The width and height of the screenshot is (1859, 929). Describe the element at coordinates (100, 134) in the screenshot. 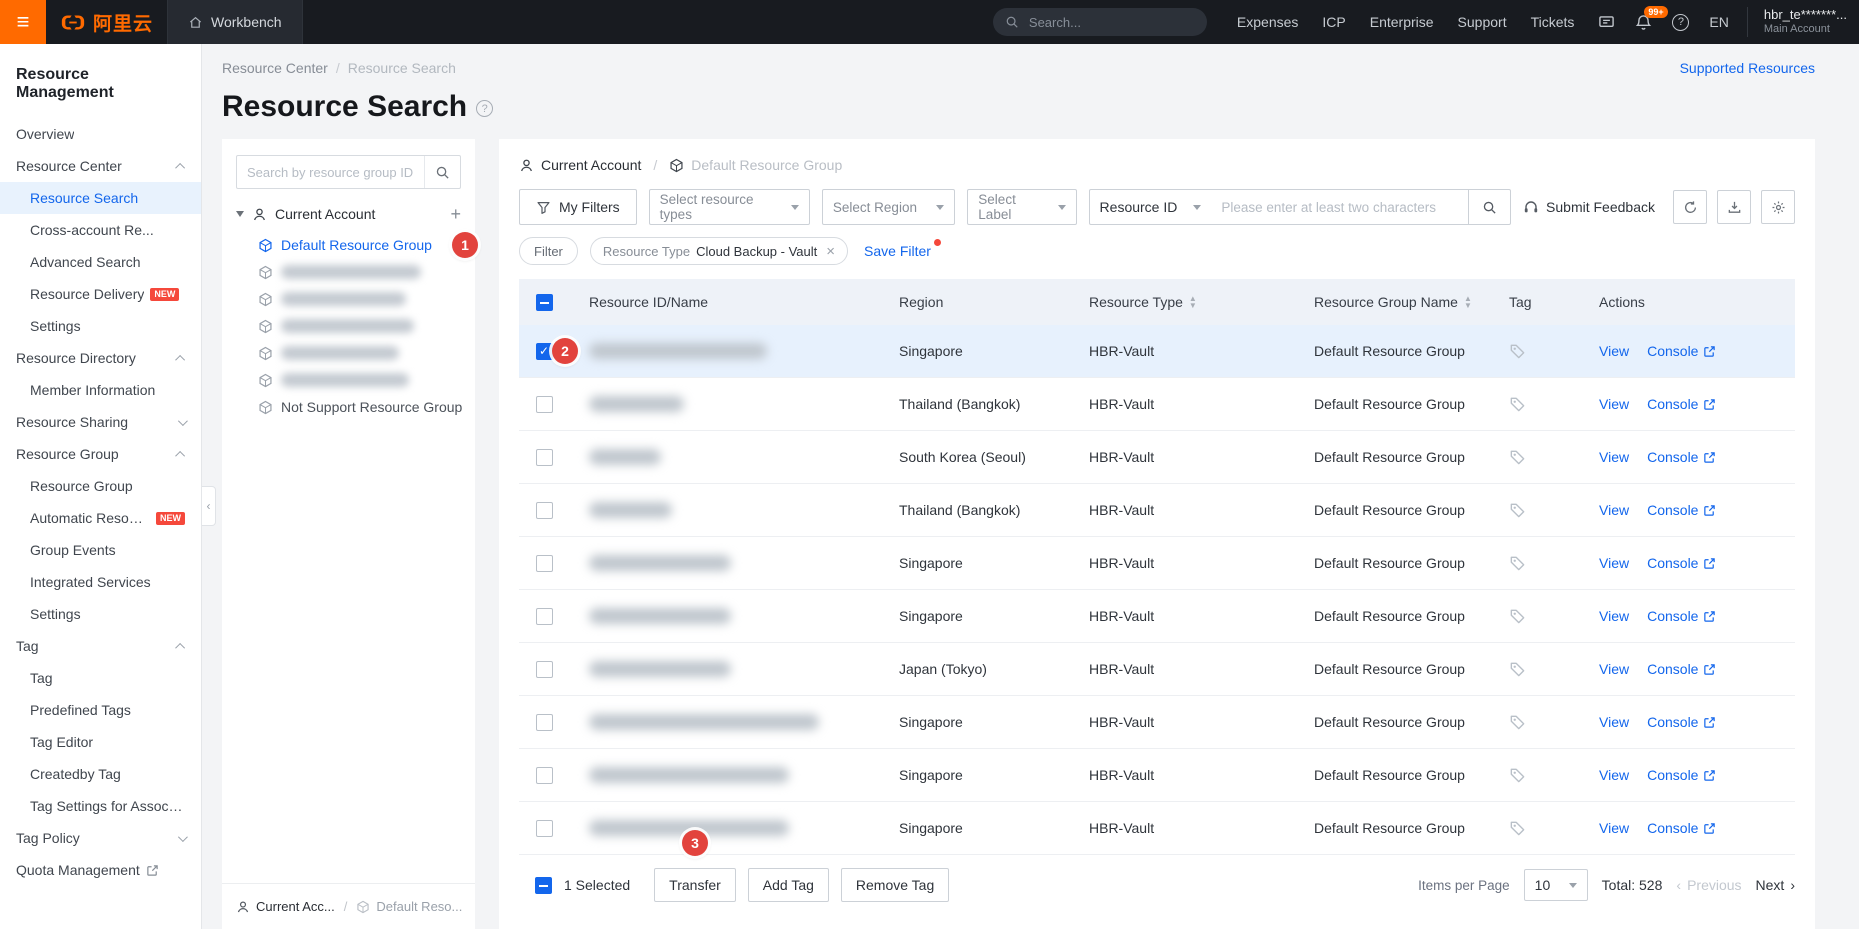

I see `sidebar-item: Overview` at that location.